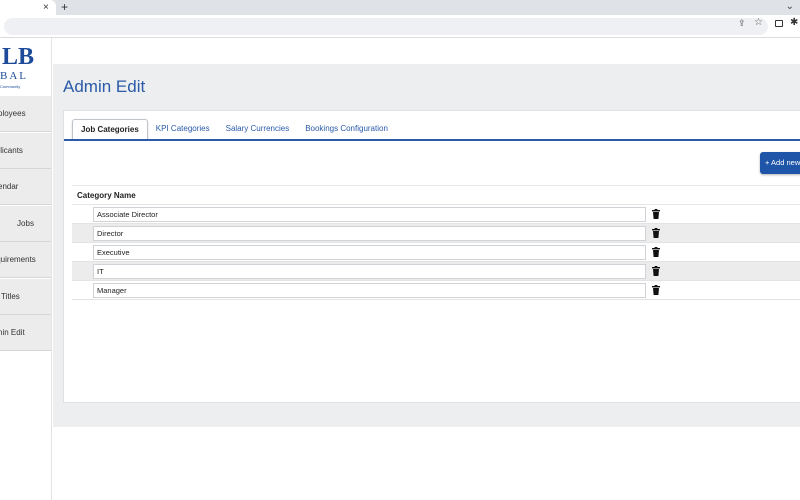  Describe the element at coordinates (386, 26) in the screenshot. I see `address-bar` at that location.